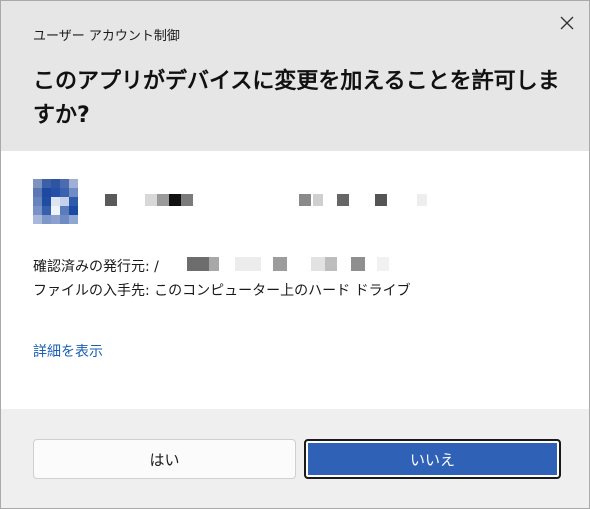  I want to click on publisher-line: 確認済みの発行元: /, so click(96, 267).